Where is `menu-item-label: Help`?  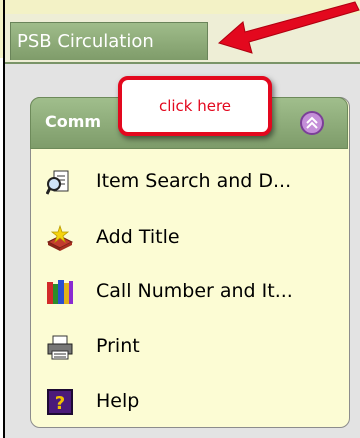 menu-item-label: Help is located at coordinates (118, 401).